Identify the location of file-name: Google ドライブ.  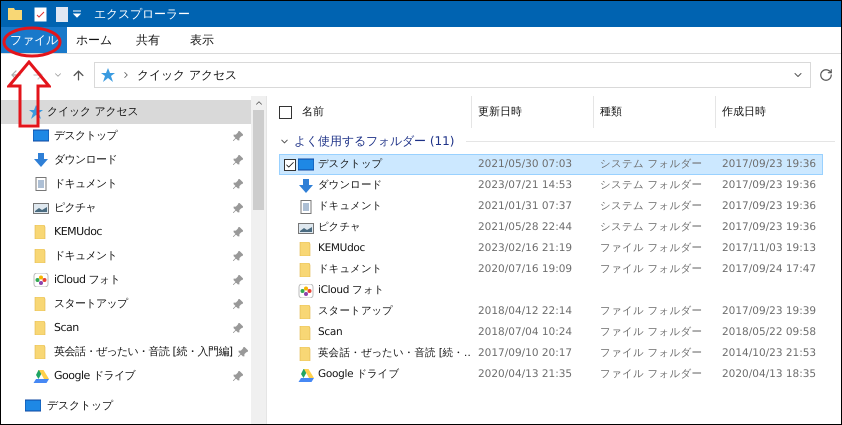
(359, 374).